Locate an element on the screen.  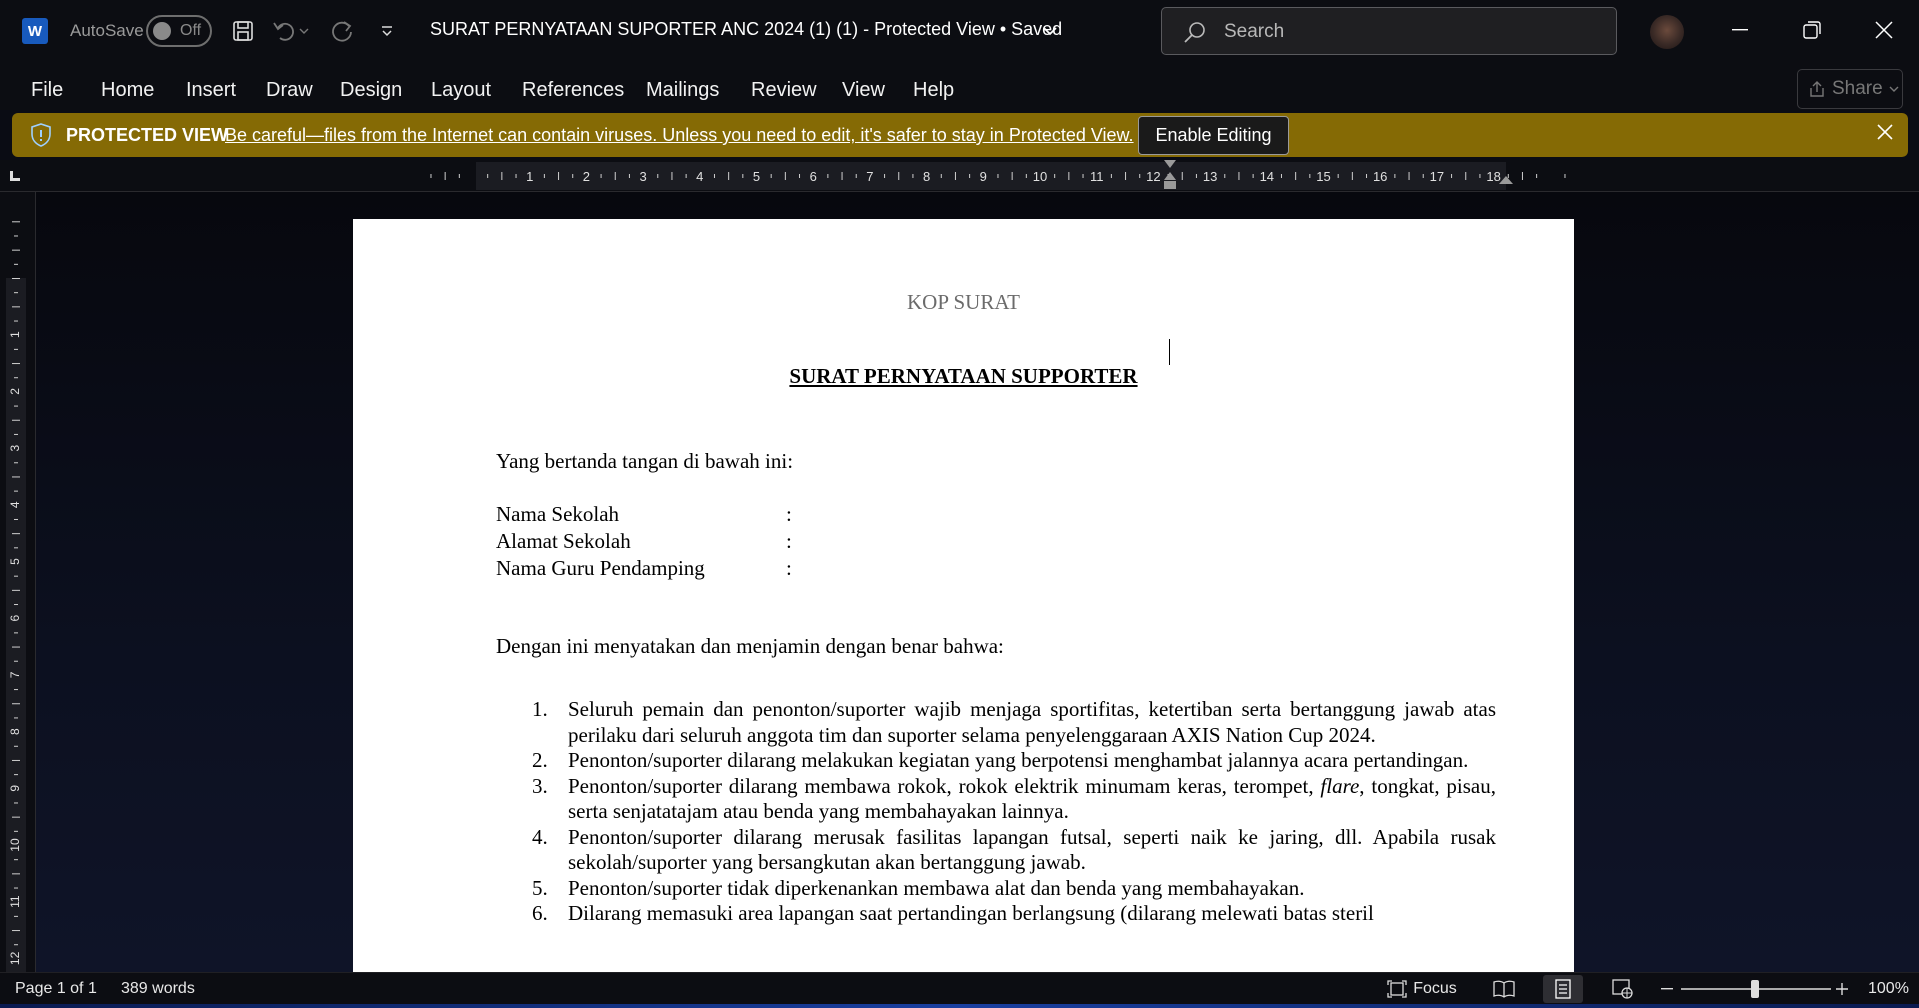
zoom-in-icon is located at coordinates (1842, 989).